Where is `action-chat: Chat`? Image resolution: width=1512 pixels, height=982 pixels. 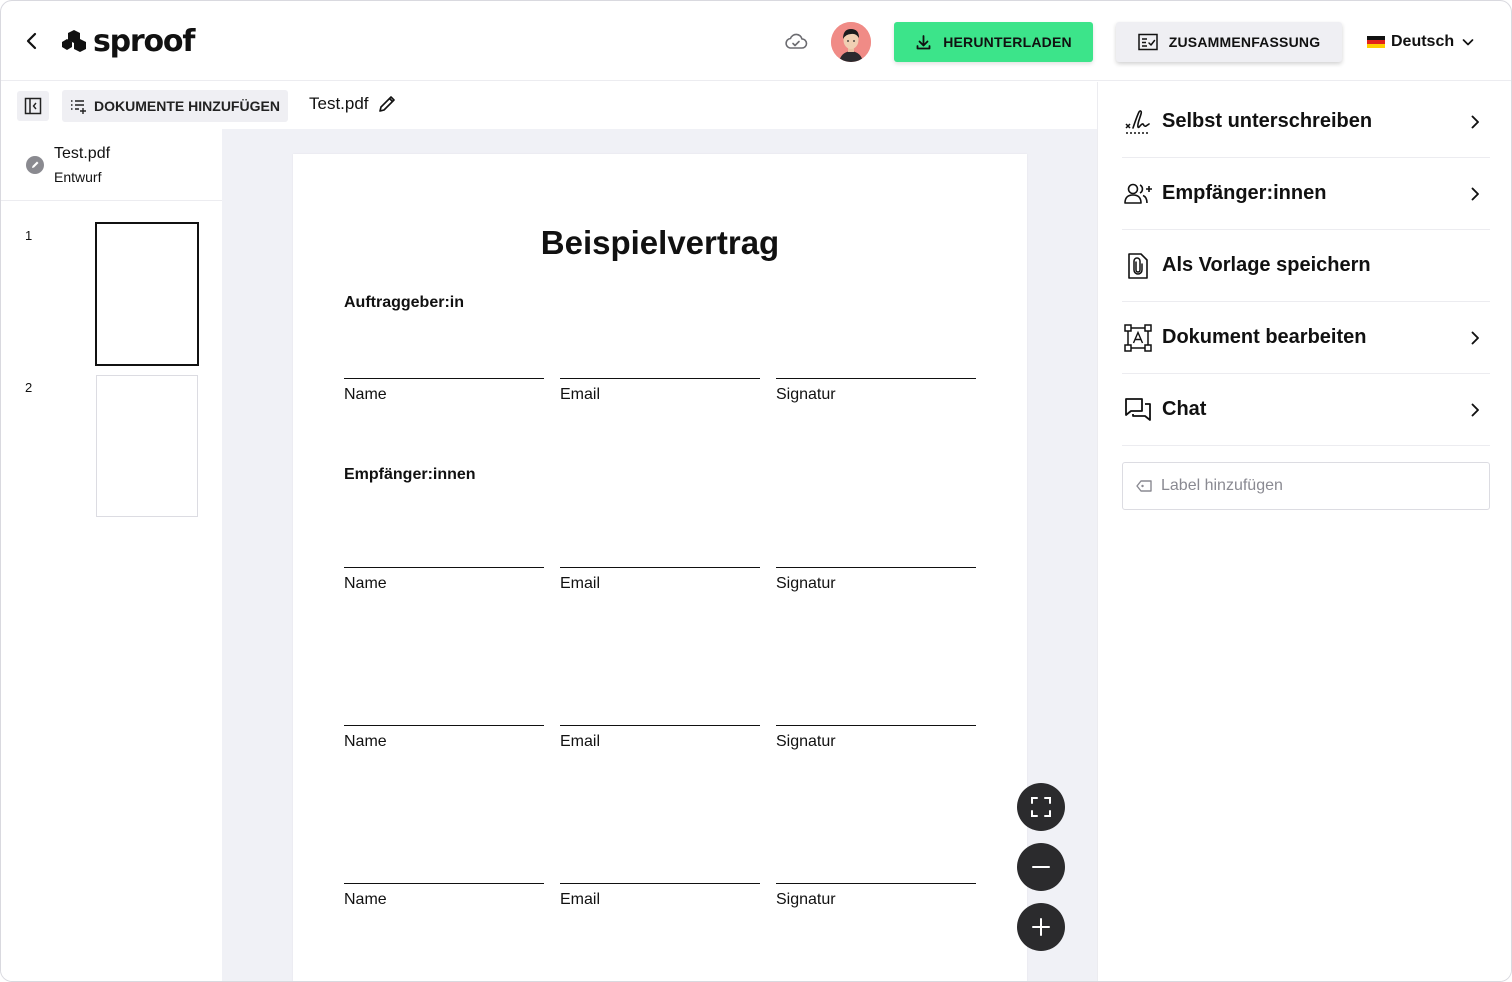 action-chat: Chat is located at coordinates (1306, 410).